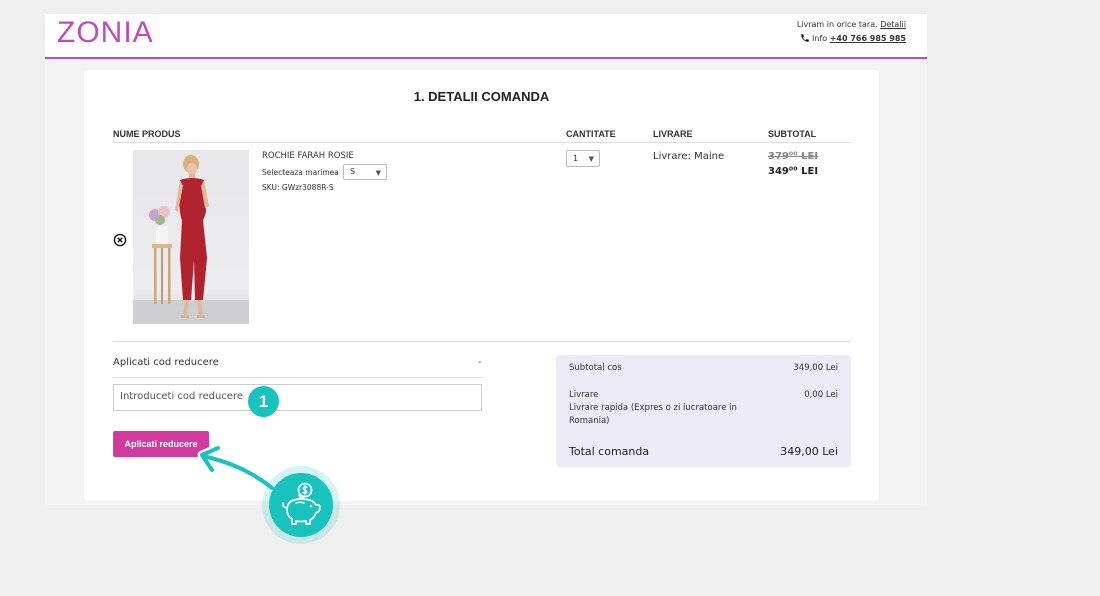 The width and height of the screenshot is (1100, 596). What do you see at coordinates (298, 187) in the screenshot?
I see `product-sku: SKU: GWzr3088R-S` at bounding box center [298, 187].